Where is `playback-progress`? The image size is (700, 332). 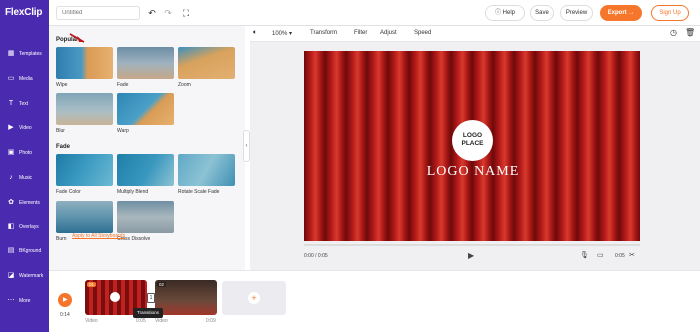 playback-progress is located at coordinates (472, 245).